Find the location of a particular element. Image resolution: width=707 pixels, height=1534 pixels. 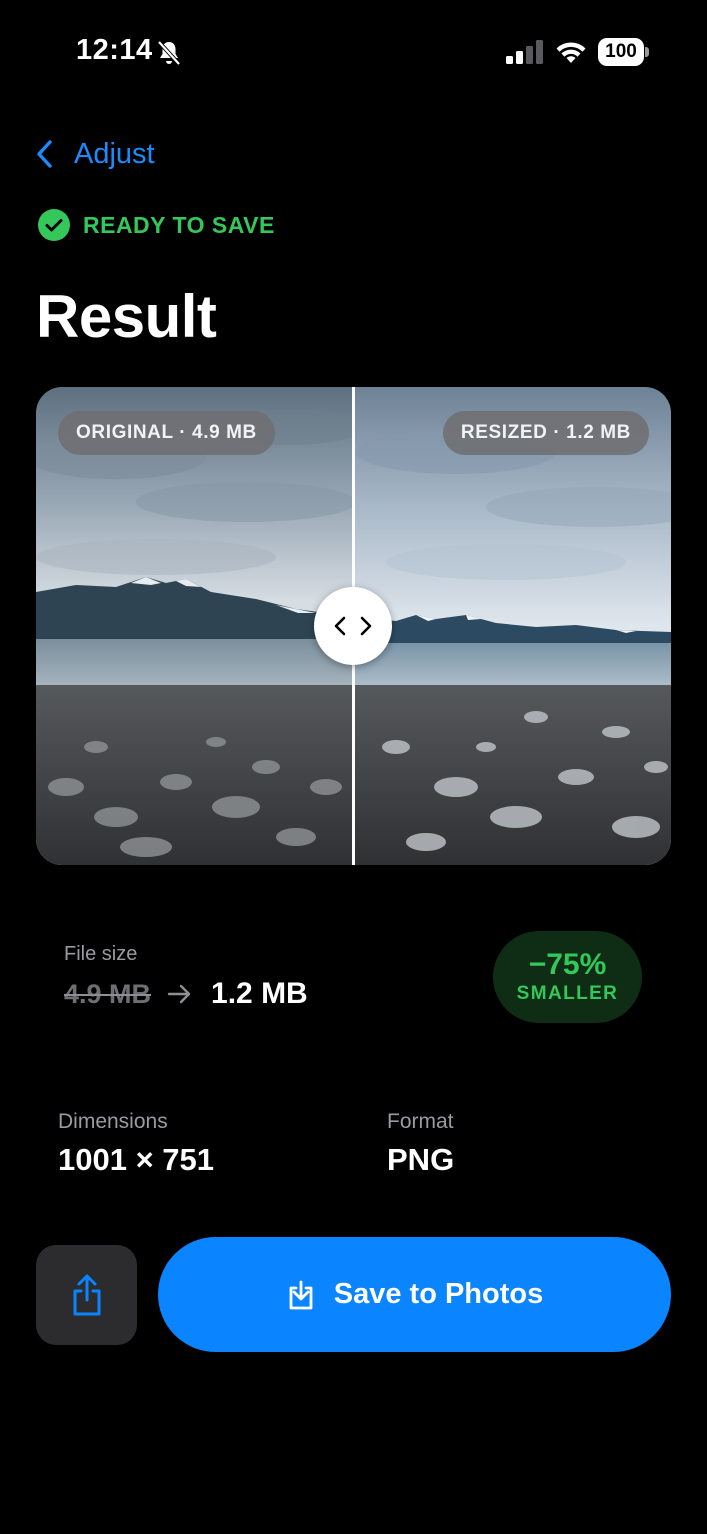

savings-badge: −75% SMALLER is located at coordinates (567, 977).